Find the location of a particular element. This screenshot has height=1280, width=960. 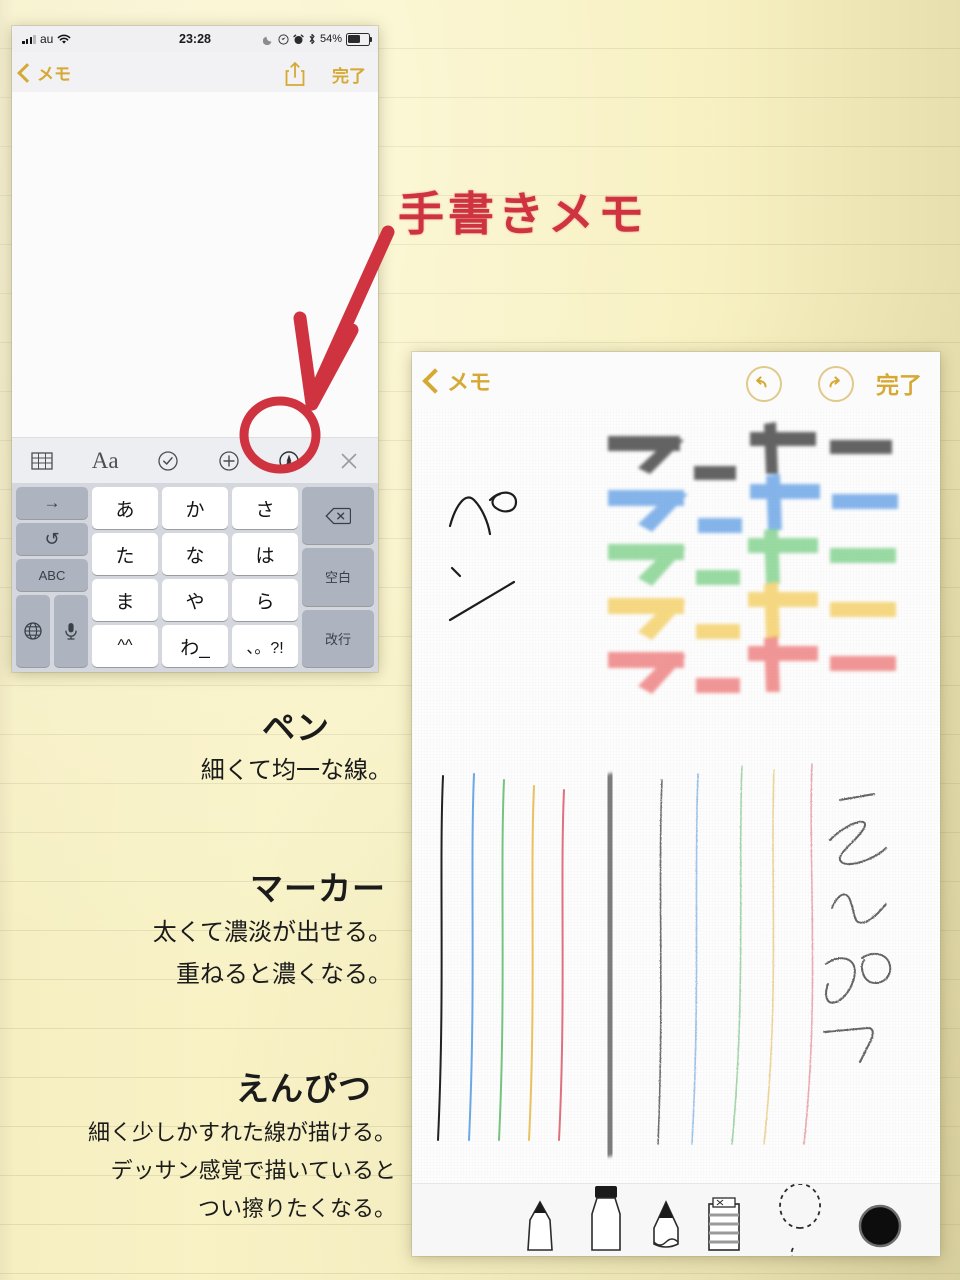

note-canvas is located at coordinates (195, 264).